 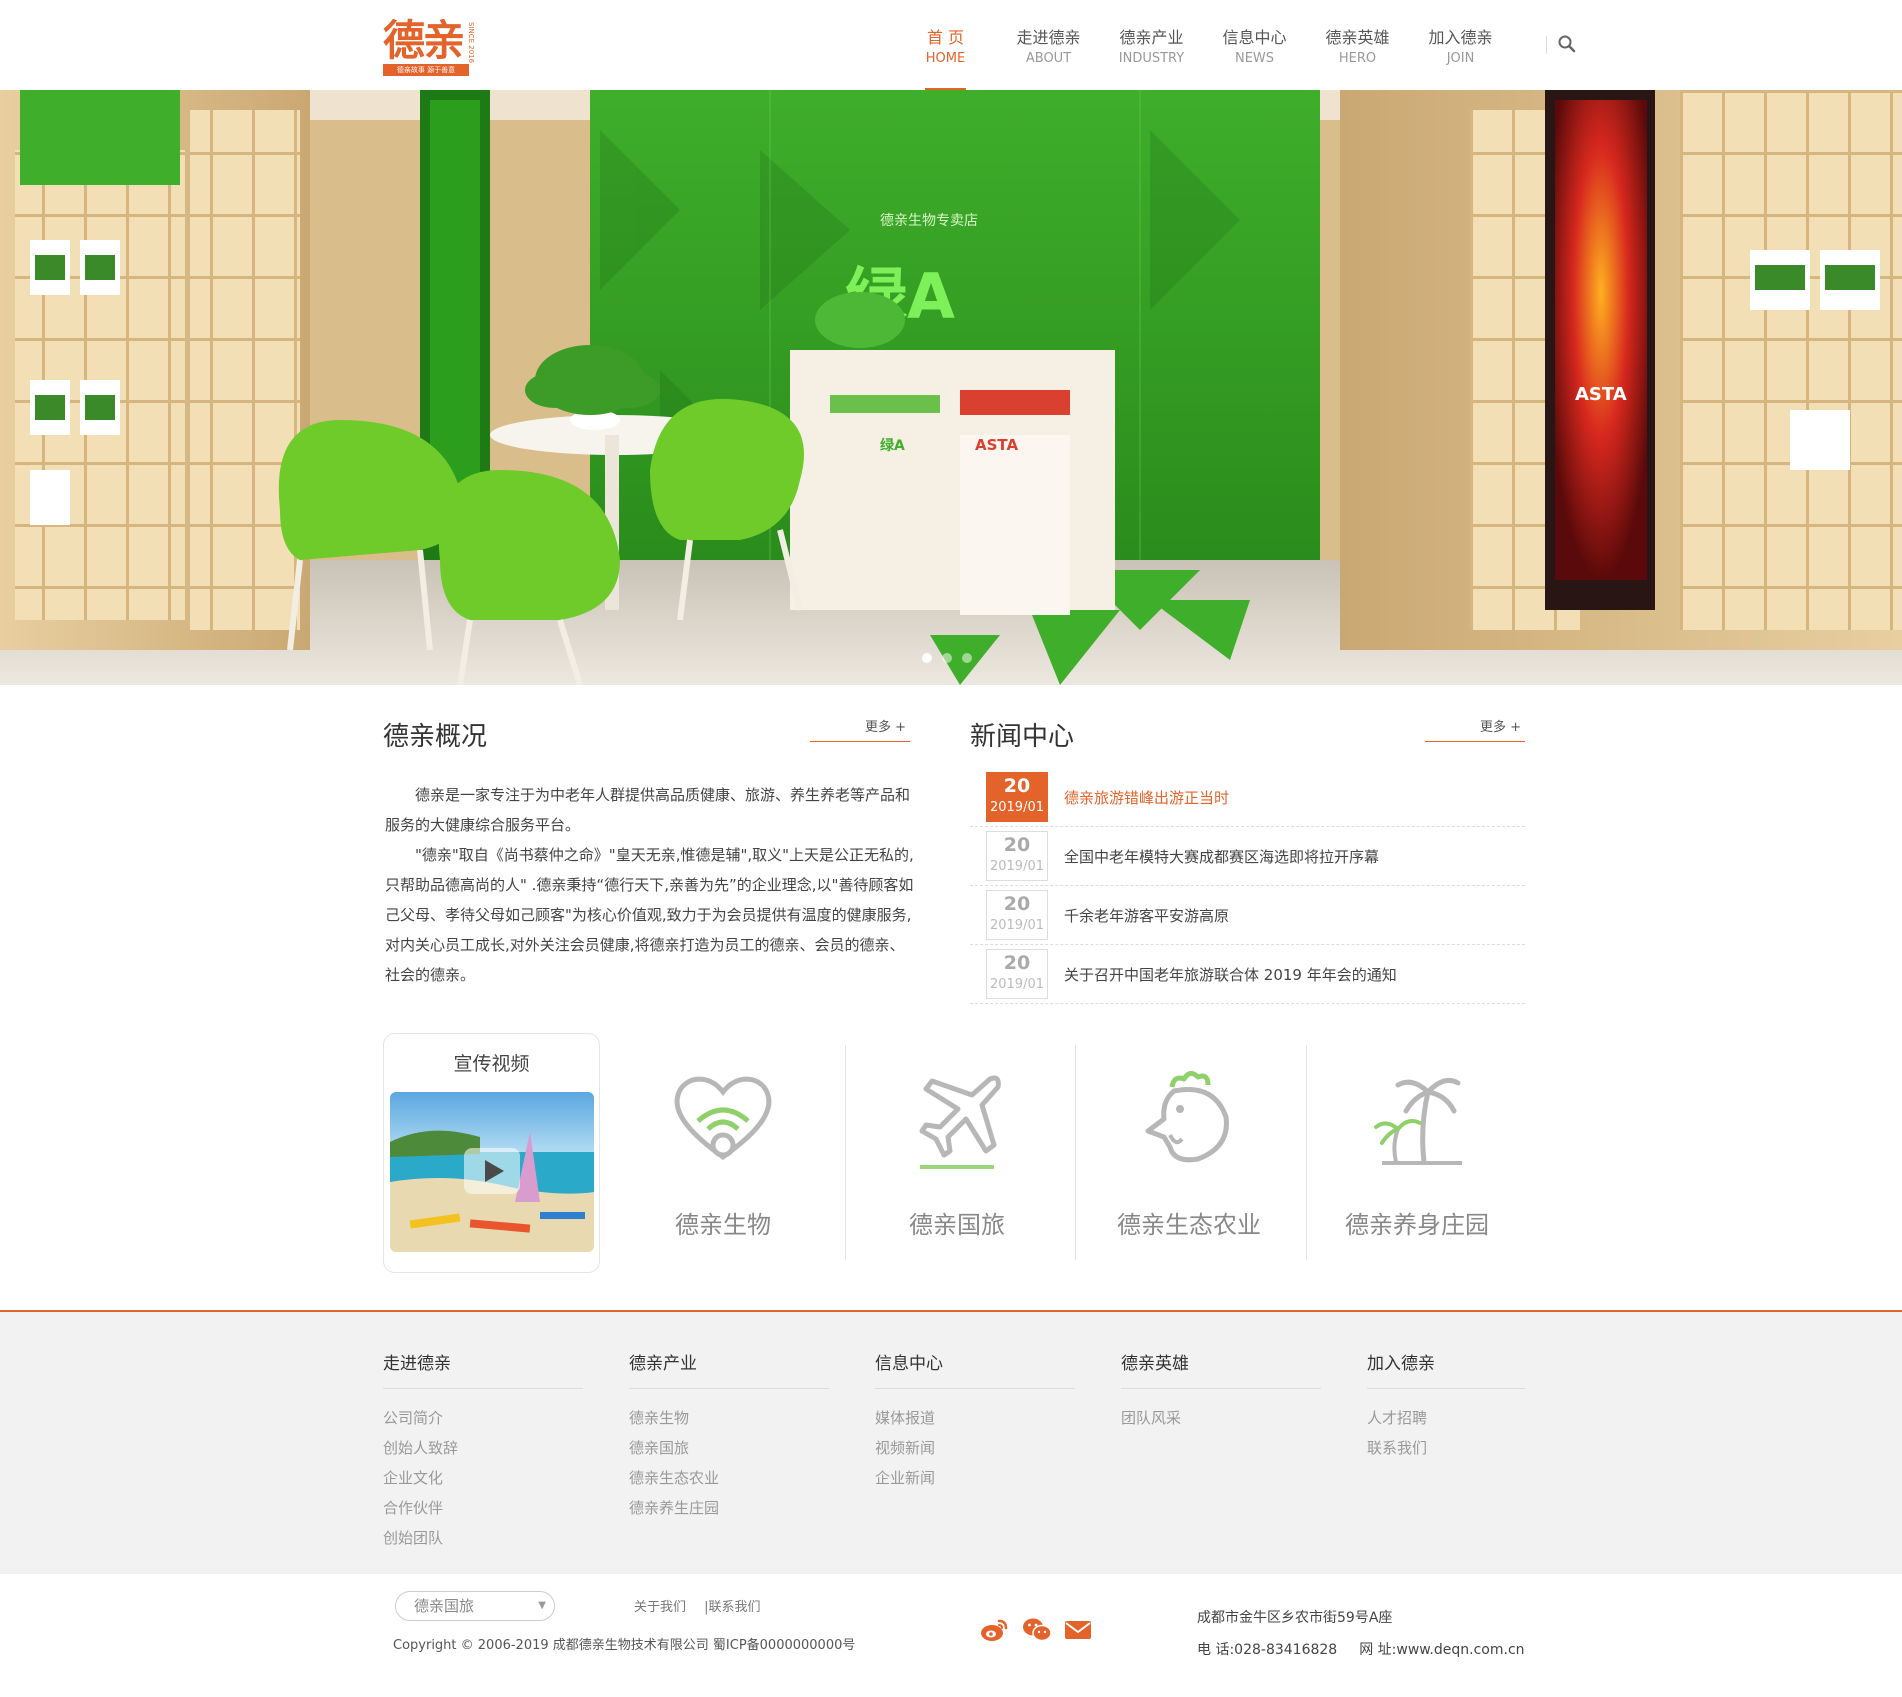 What do you see at coordinates (723, 1152) in the screenshot?
I see `industry-bio: 德亲生物` at bounding box center [723, 1152].